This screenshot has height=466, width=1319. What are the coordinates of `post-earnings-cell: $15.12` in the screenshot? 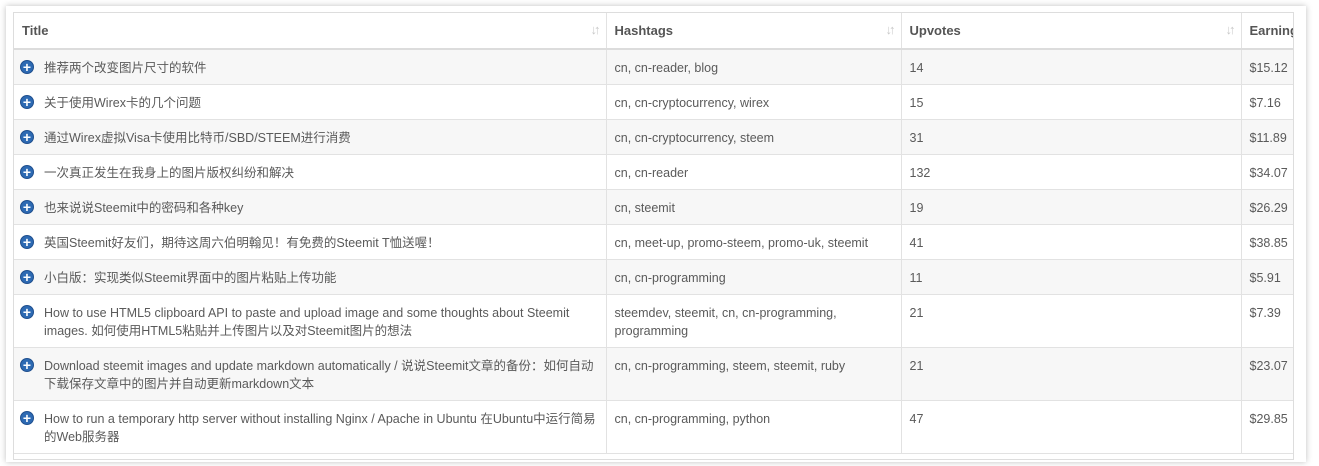 It's located at (1267, 67).